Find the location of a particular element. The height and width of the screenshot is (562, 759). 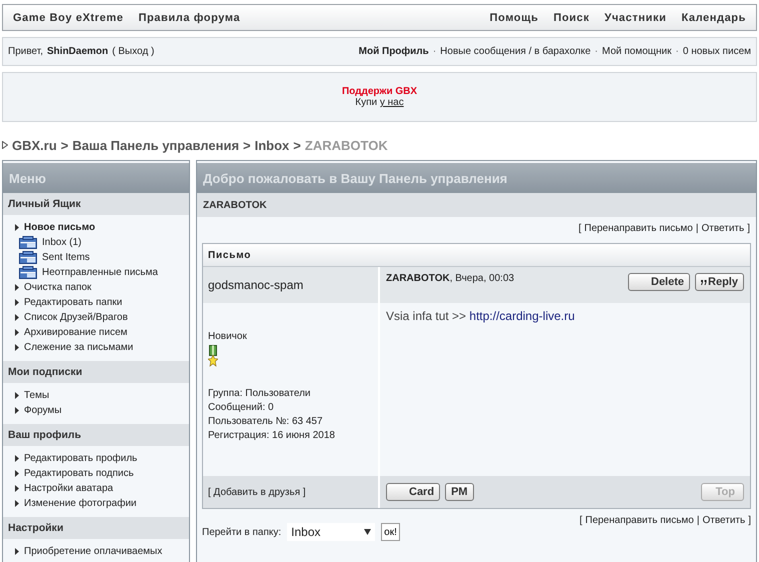

breadcrumb-link: Inbox is located at coordinates (272, 145).